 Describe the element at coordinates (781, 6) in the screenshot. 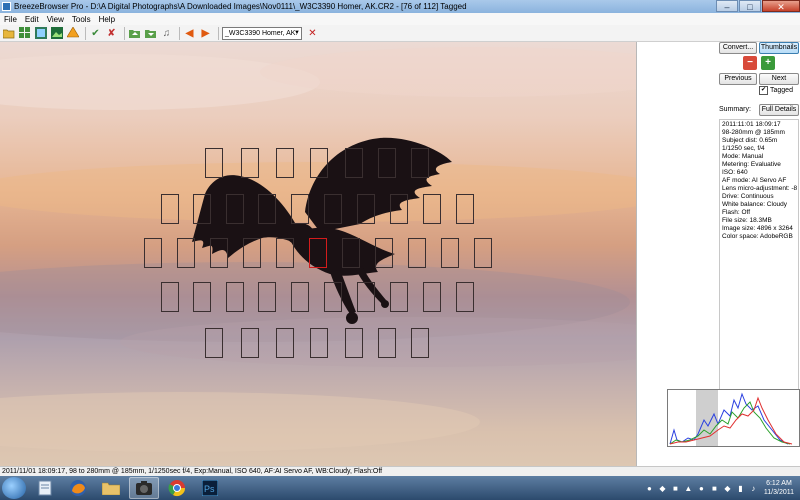

I see `close-button: ✕` at that location.